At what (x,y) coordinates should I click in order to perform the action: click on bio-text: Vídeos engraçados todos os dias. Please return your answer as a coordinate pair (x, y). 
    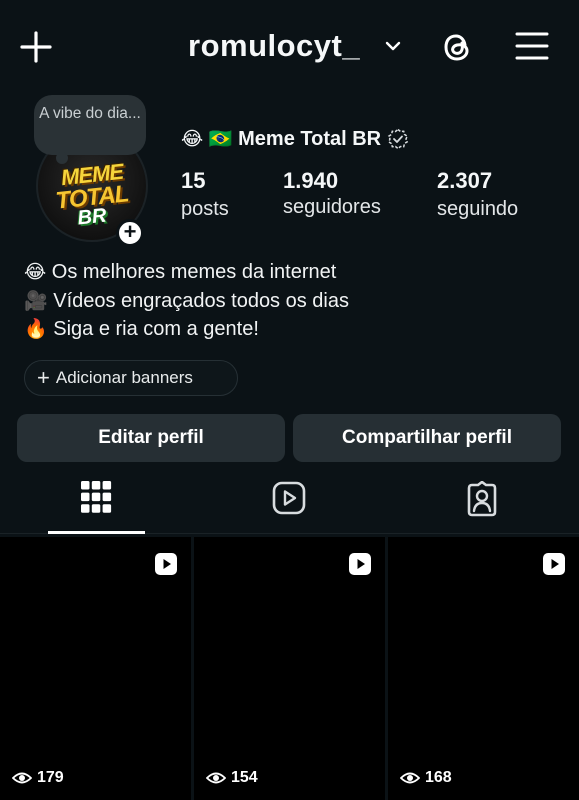
    Looking at the image, I should click on (201, 301).